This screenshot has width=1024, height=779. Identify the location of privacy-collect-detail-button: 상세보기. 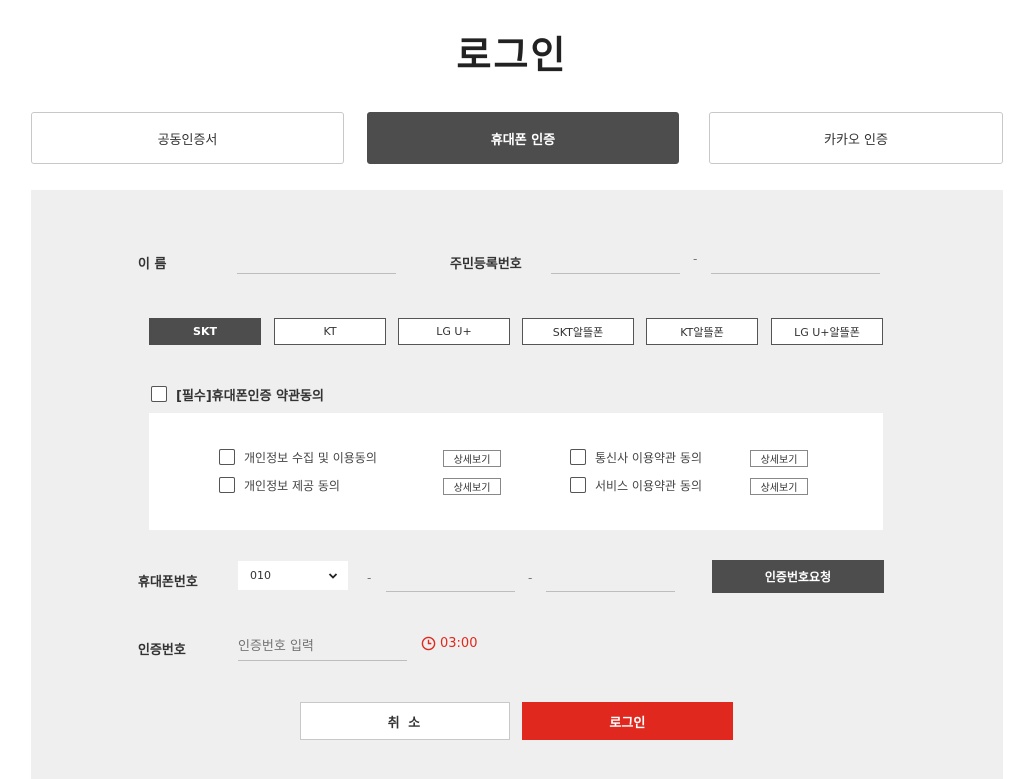
(472, 458).